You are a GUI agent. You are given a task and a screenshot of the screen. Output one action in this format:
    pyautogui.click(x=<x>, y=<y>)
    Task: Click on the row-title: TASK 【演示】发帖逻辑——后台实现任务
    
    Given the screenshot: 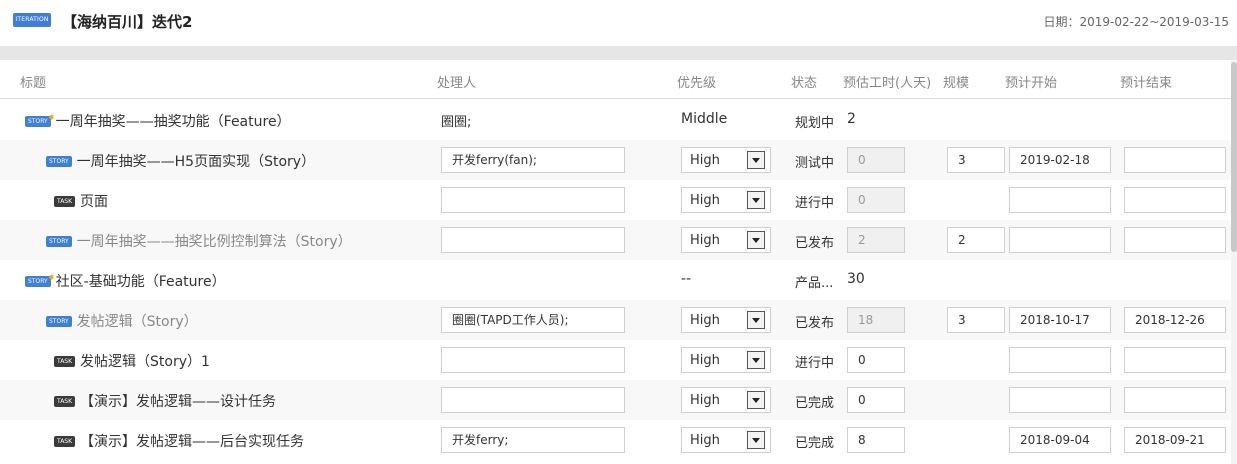 What is the action you would take?
    pyautogui.click(x=179, y=441)
    